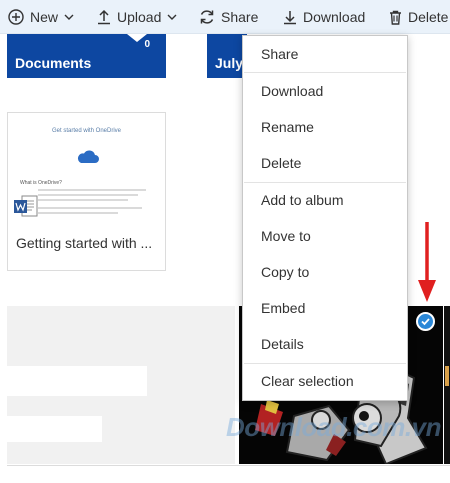 The width and height of the screenshot is (450, 483). I want to click on cloud-icon, so click(88, 156).